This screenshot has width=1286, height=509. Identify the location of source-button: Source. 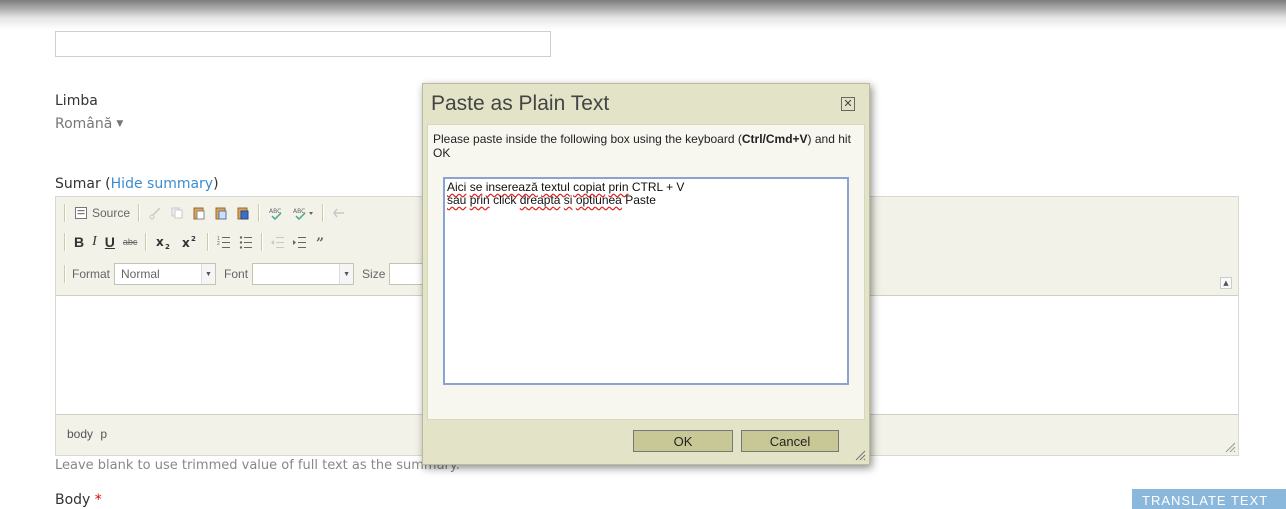
(102, 213).